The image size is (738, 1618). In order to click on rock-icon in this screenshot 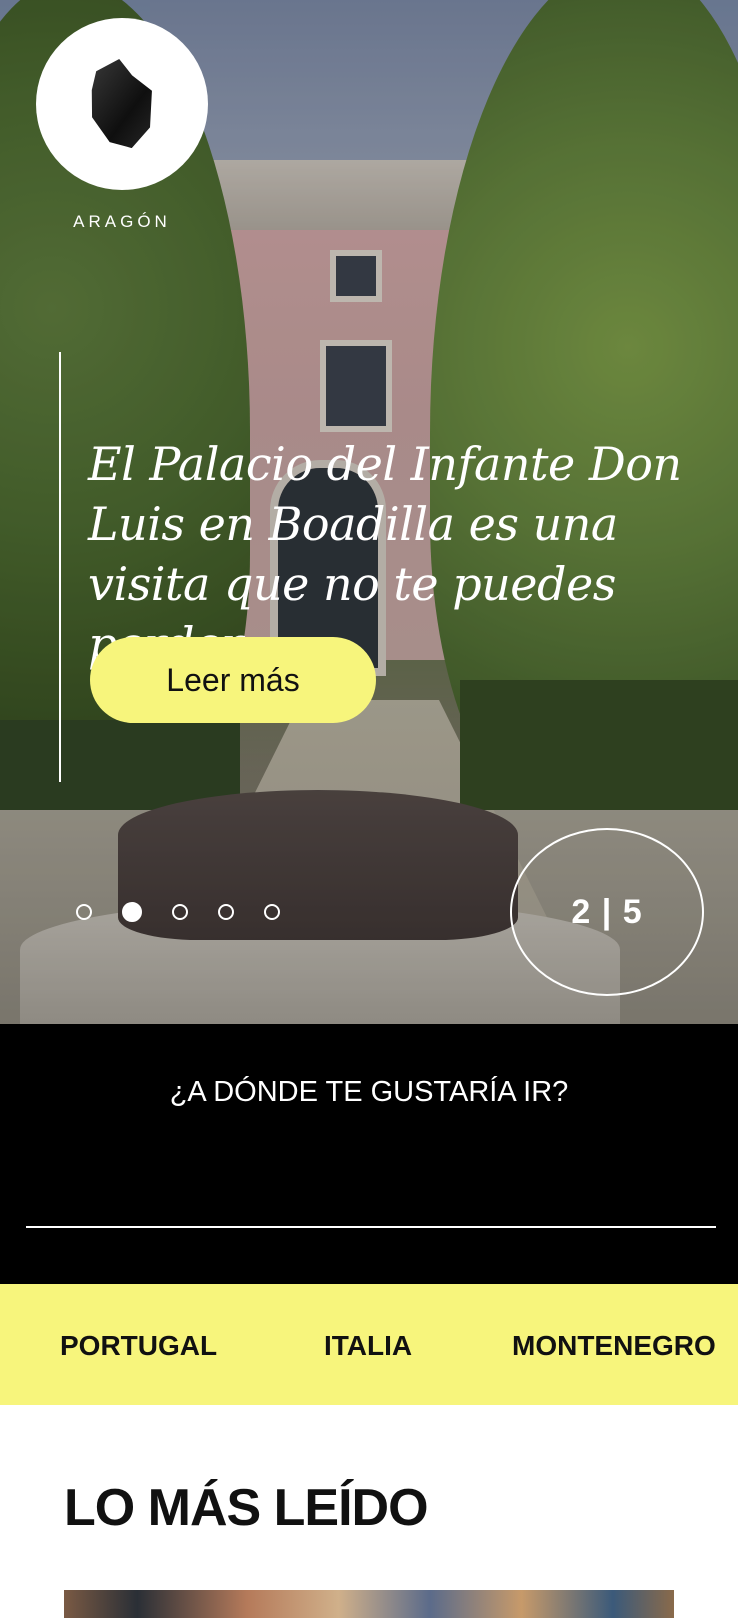, I will do `click(122, 104)`.